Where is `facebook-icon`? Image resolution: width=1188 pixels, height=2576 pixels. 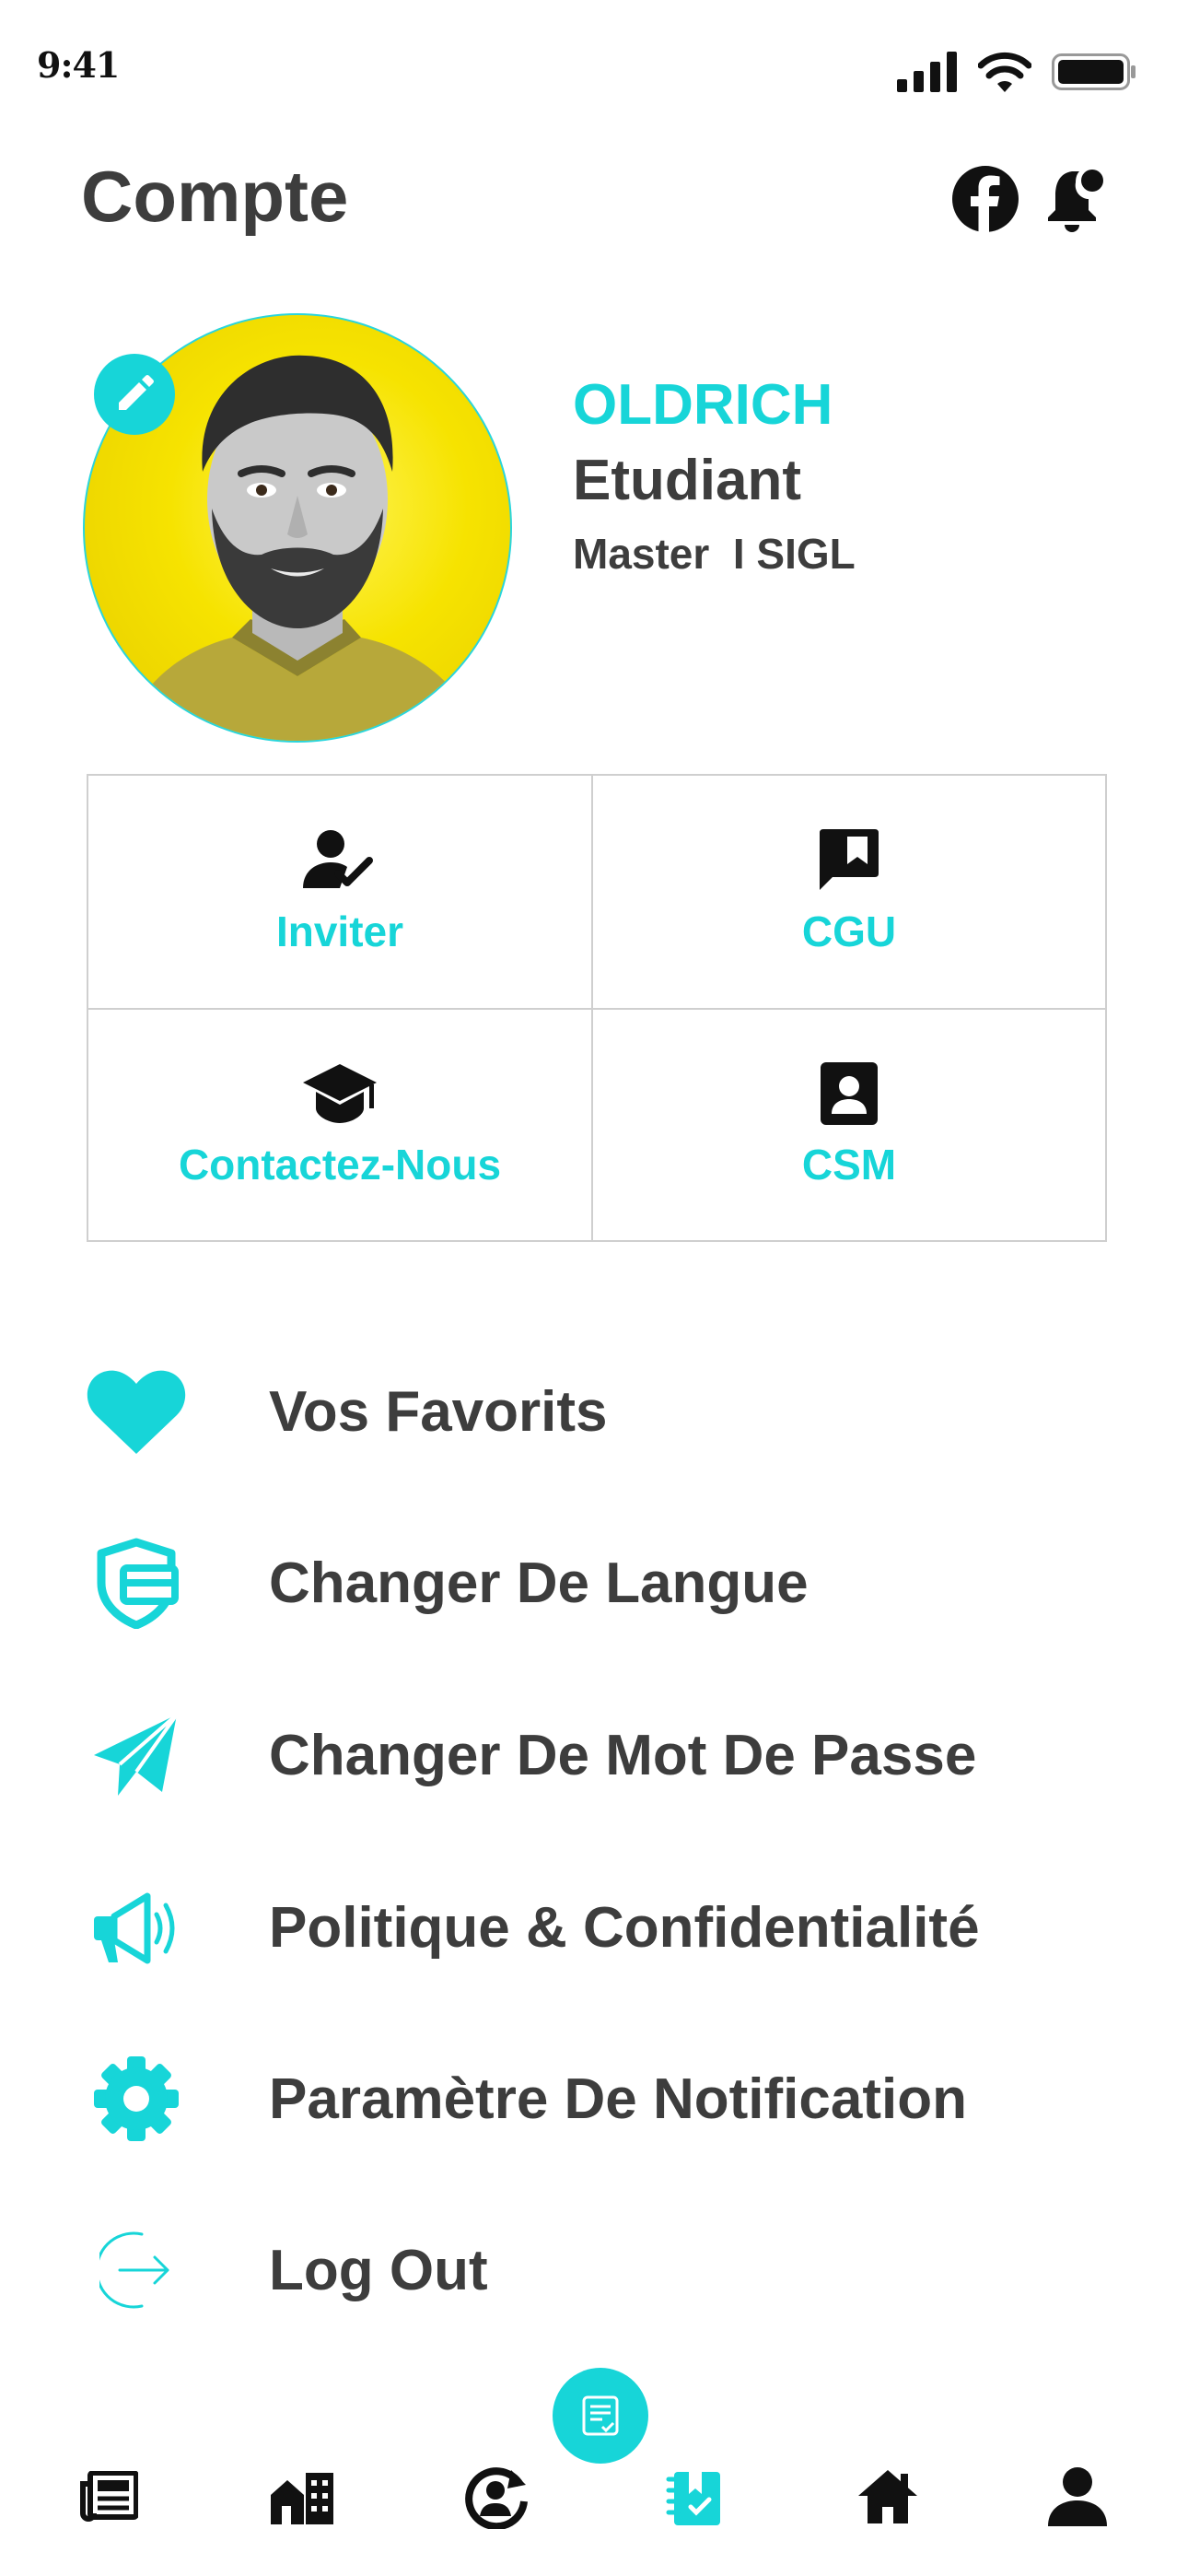 facebook-icon is located at coordinates (985, 199).